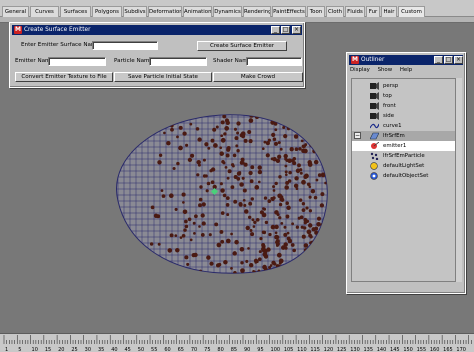 The width and height of the screenshot is (474, 352). What do you see at coordinates (274, 61) in the screenshot?
I see `shader-name-field` at bounding box center [274, 61].